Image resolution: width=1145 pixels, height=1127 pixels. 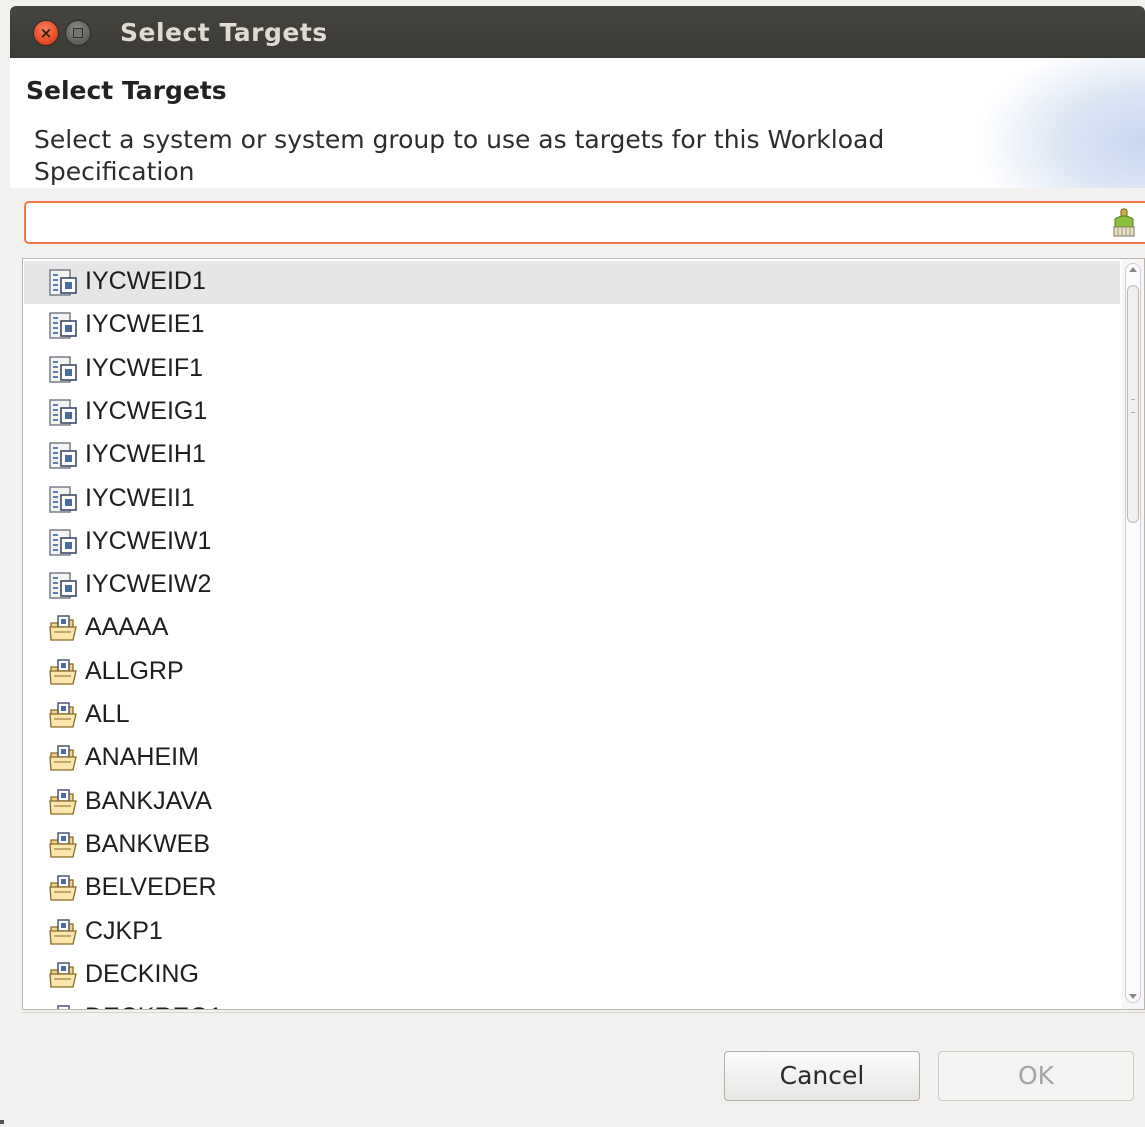 What do you see at coordinates (1133, 996) in the screenshot?
I see `scroll-down-icon` at bounding box center [1133, 996].